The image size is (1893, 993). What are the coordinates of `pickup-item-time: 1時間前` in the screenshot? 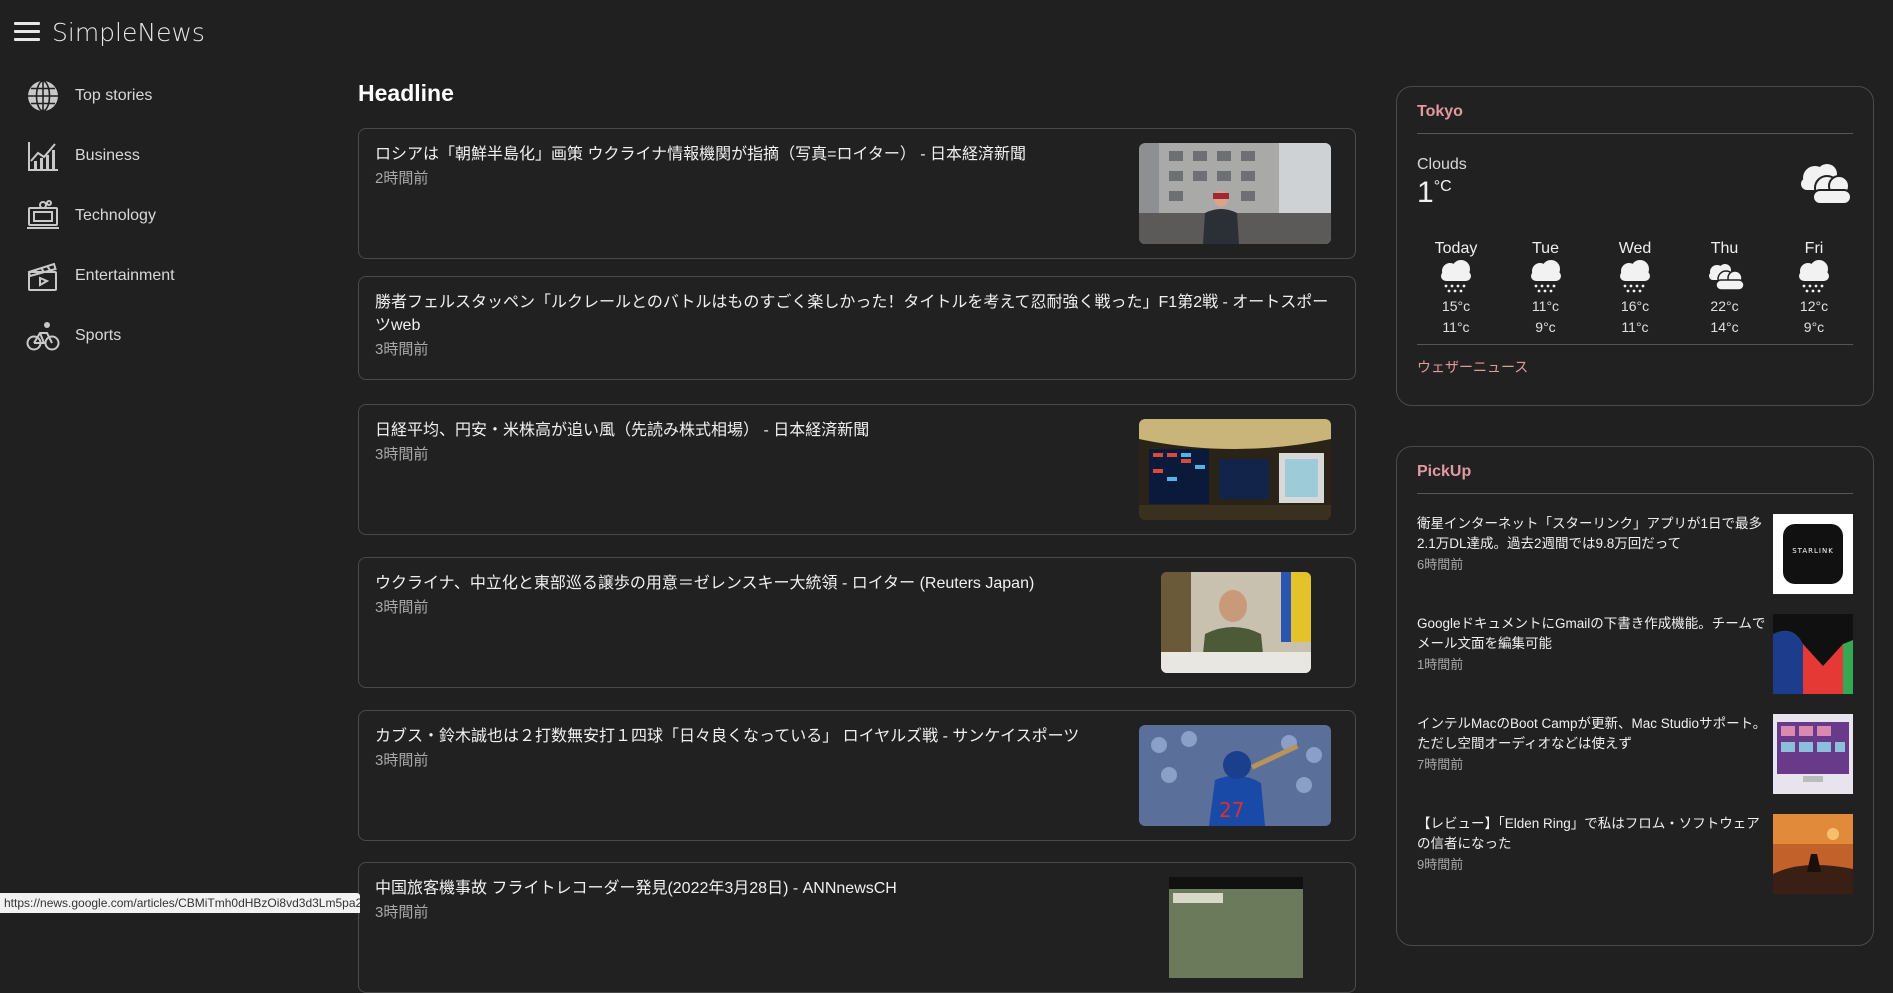 It's located at (1440, 664).